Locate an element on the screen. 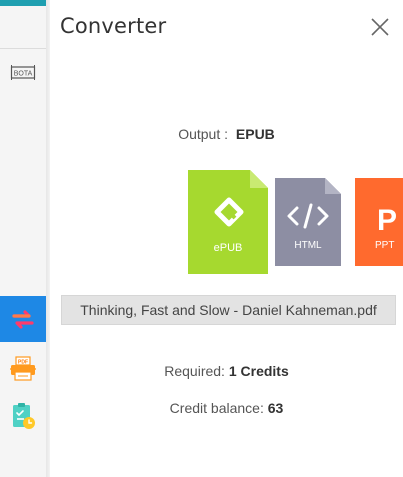 The width and height of the screenshot is (403, 477). format-card-ppt: P PPT is located at coordinates (379, 222).